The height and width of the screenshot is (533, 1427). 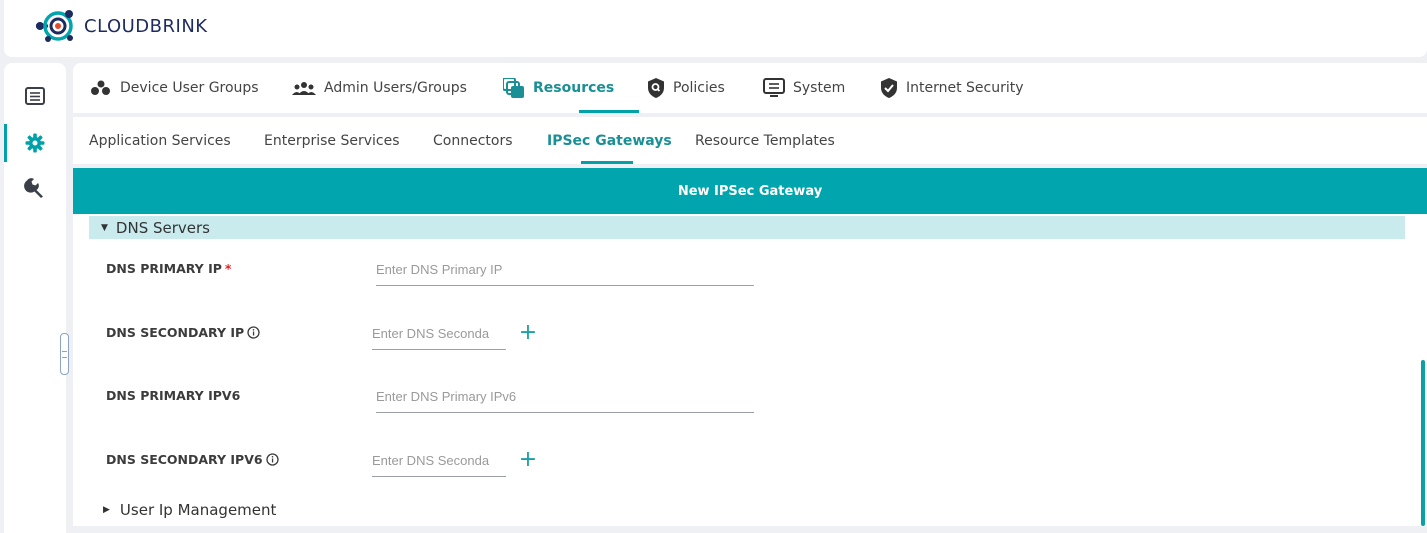 I want to click on subtab-ipsec-gateways: IPSec Gateways, so click(x=609, y=140).